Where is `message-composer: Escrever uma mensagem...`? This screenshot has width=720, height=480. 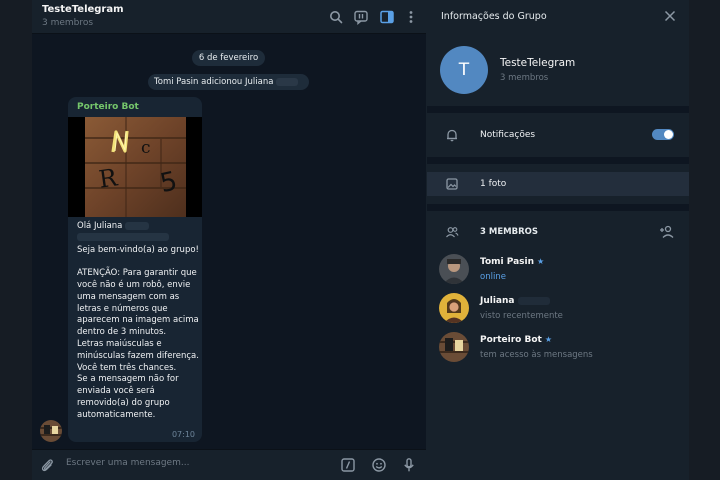
message-composer: Escrever uma mensagem... is located at coordinates (229, 464).